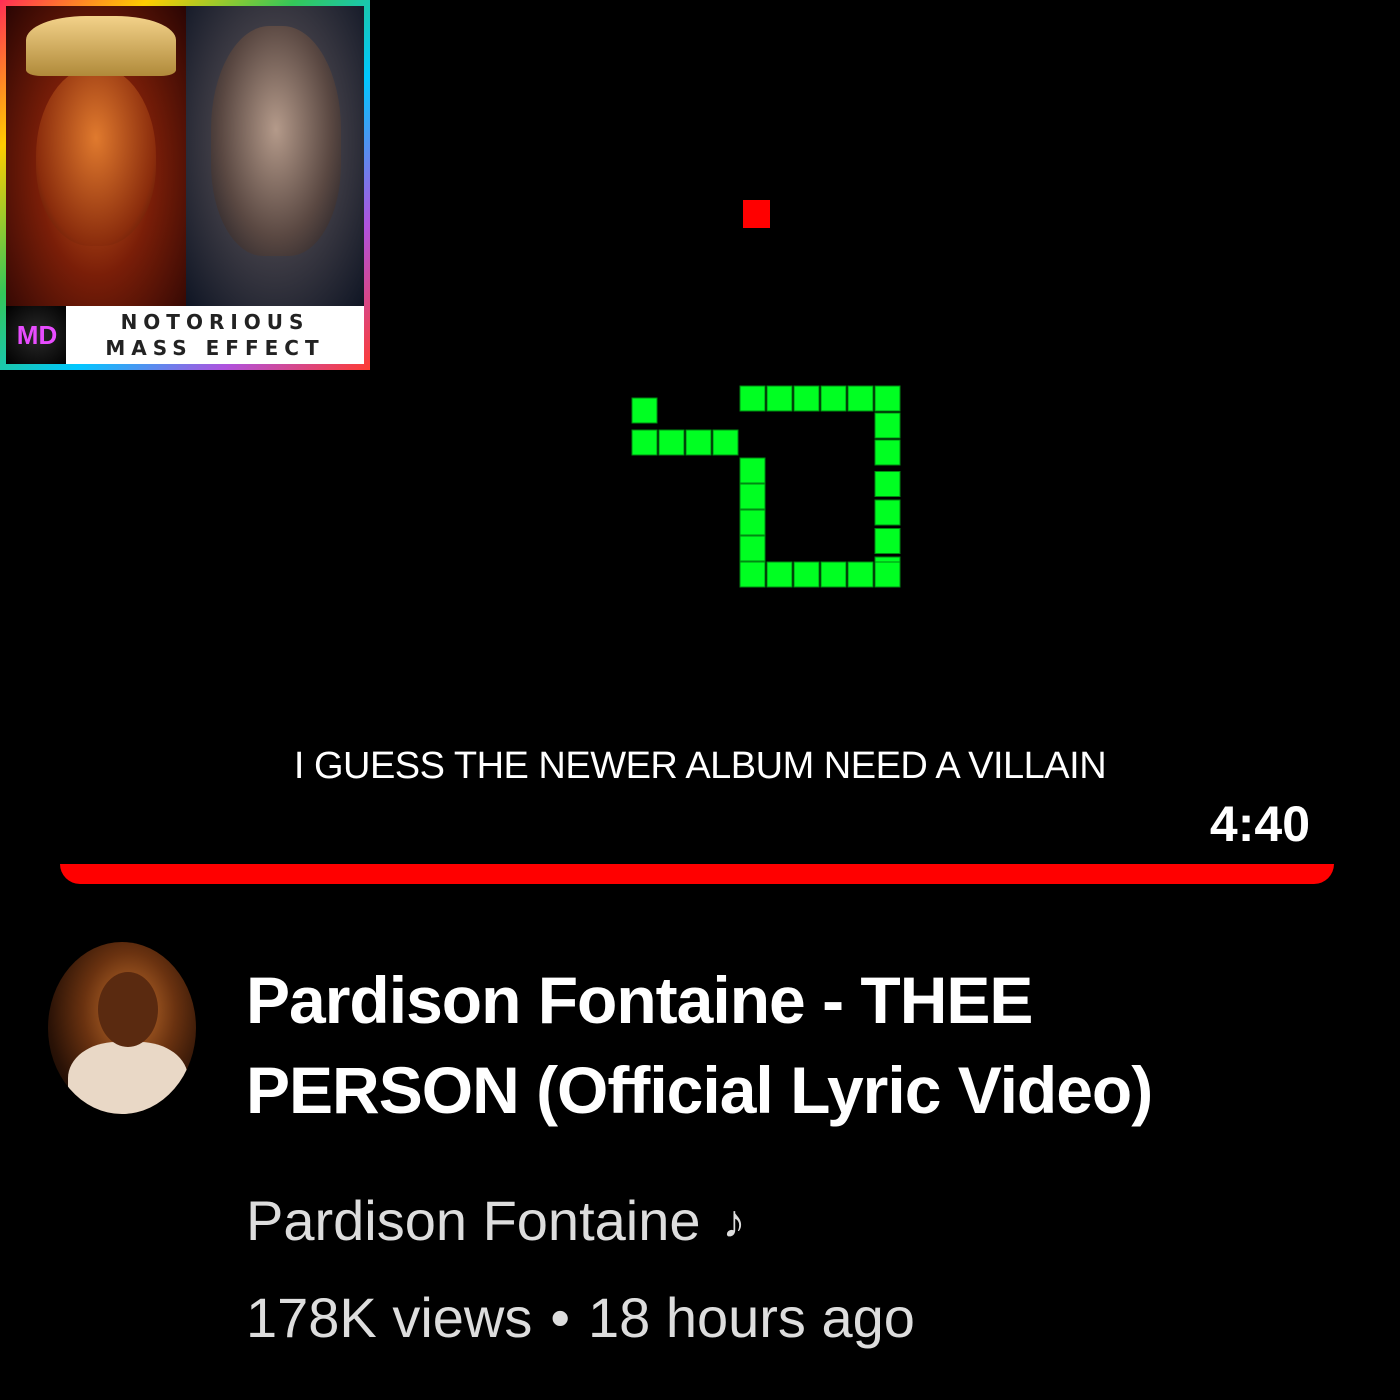 The width and height of the screenshot is (1400, 1400). What do you see at coordinates (215, 335) in the screenshot?
I see `album-title-banner: NOTORIOUS MASS EFFECT` at bounding box center [215, 335].